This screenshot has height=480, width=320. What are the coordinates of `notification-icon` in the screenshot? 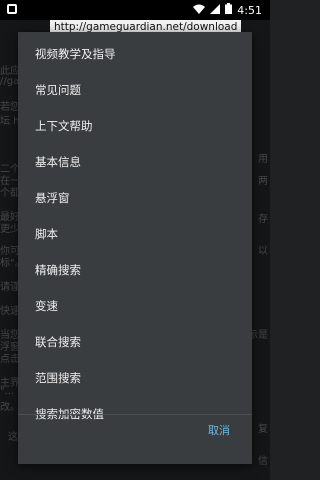 It's located at (12, 10).